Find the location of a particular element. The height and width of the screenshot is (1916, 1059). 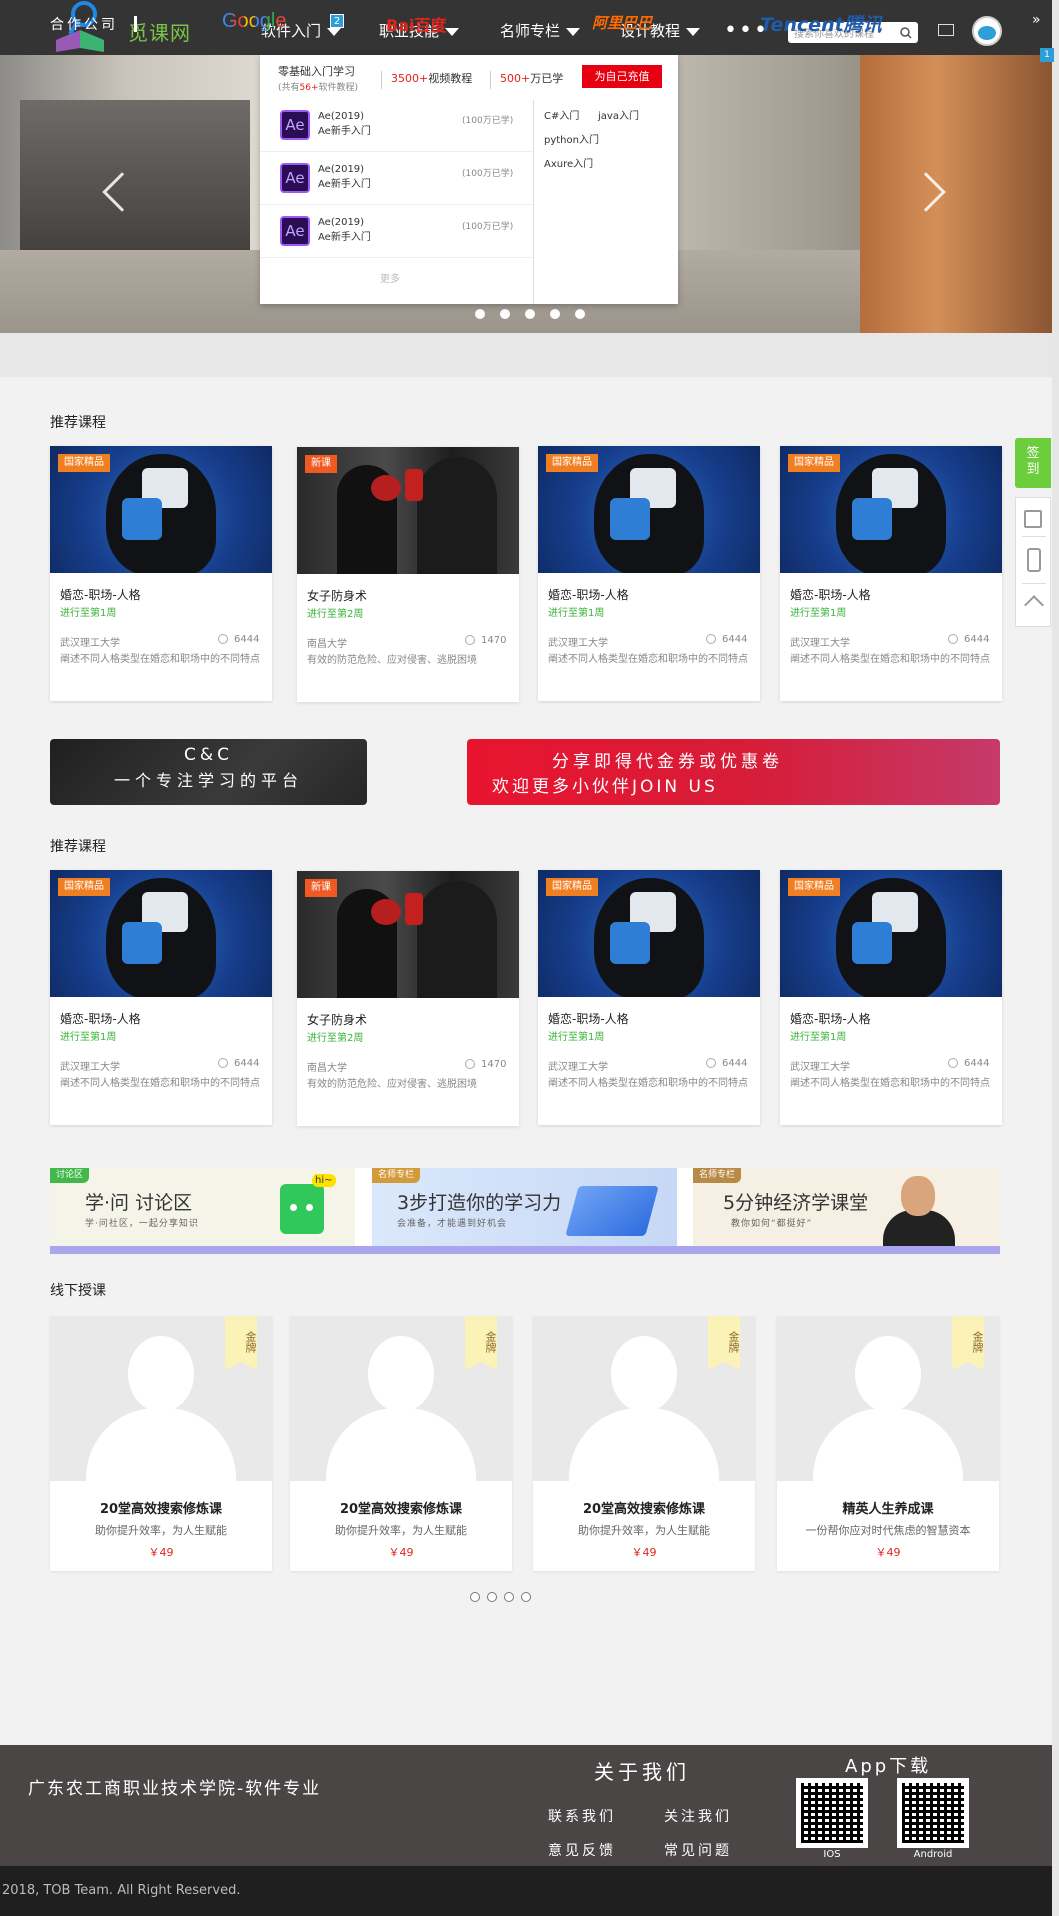

google-logo-text: Google is located at coordinates (254, 21).